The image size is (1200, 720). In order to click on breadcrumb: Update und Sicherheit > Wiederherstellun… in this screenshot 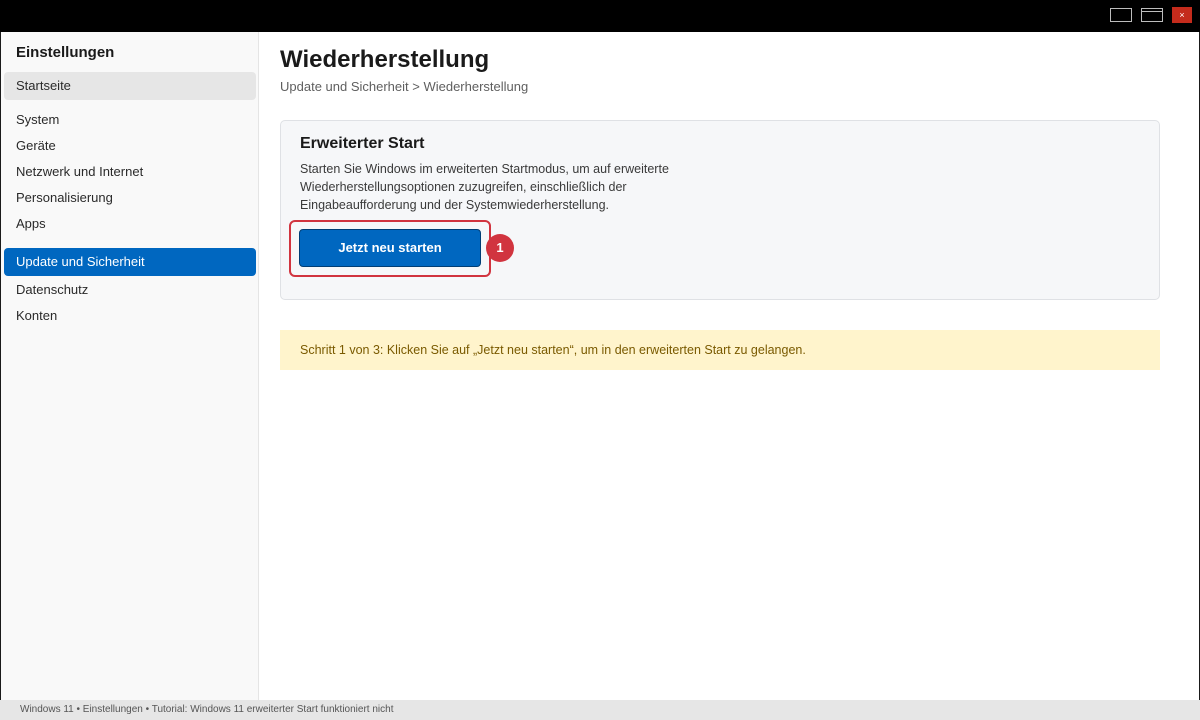, I will do `click(404, 86)`.